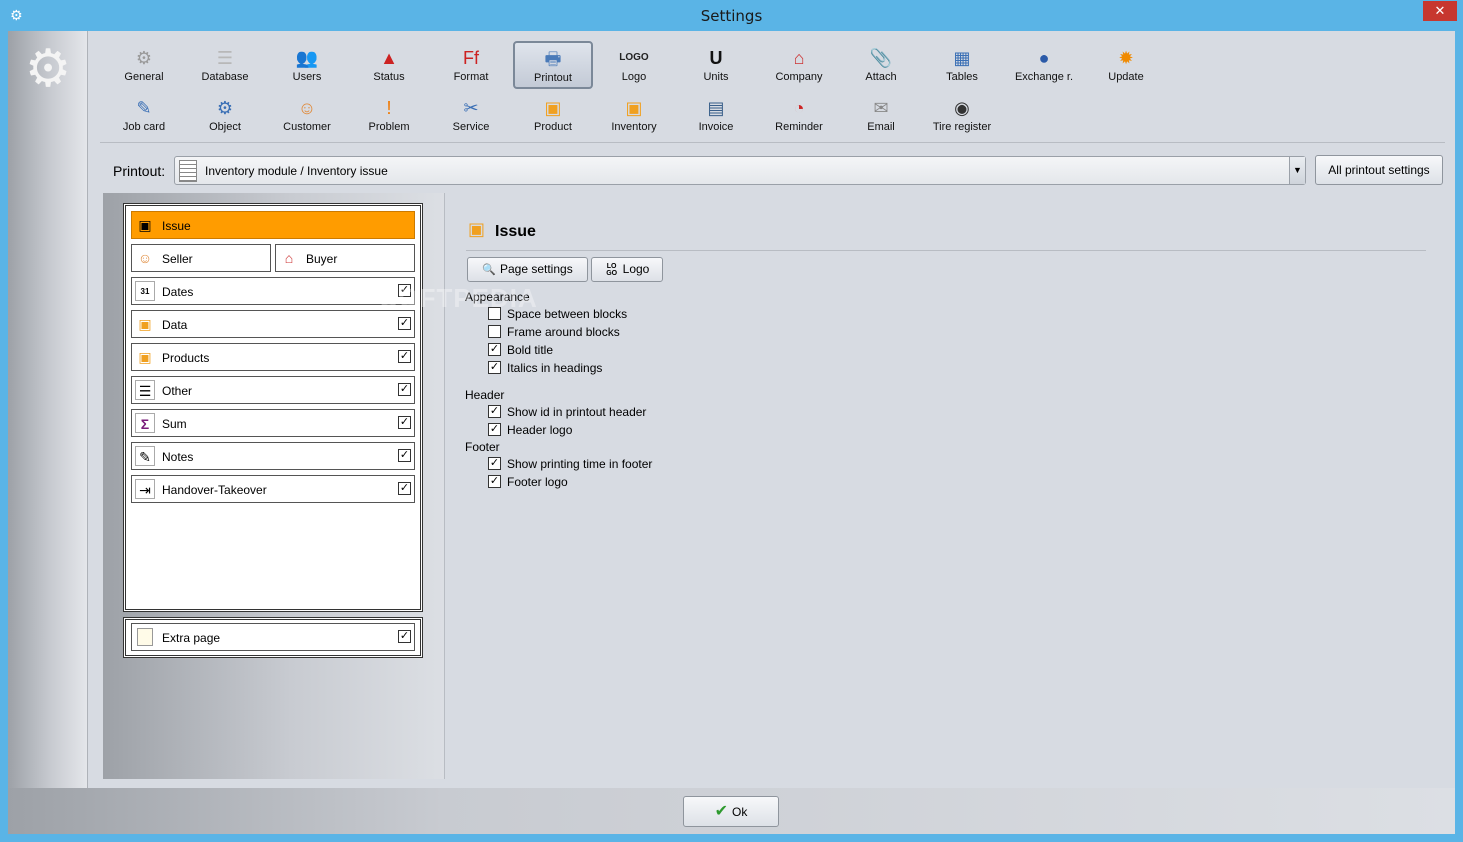  Describe the element at coordinates (307, 58) in the screenshot. I see `users-icon: 👥` at that location.